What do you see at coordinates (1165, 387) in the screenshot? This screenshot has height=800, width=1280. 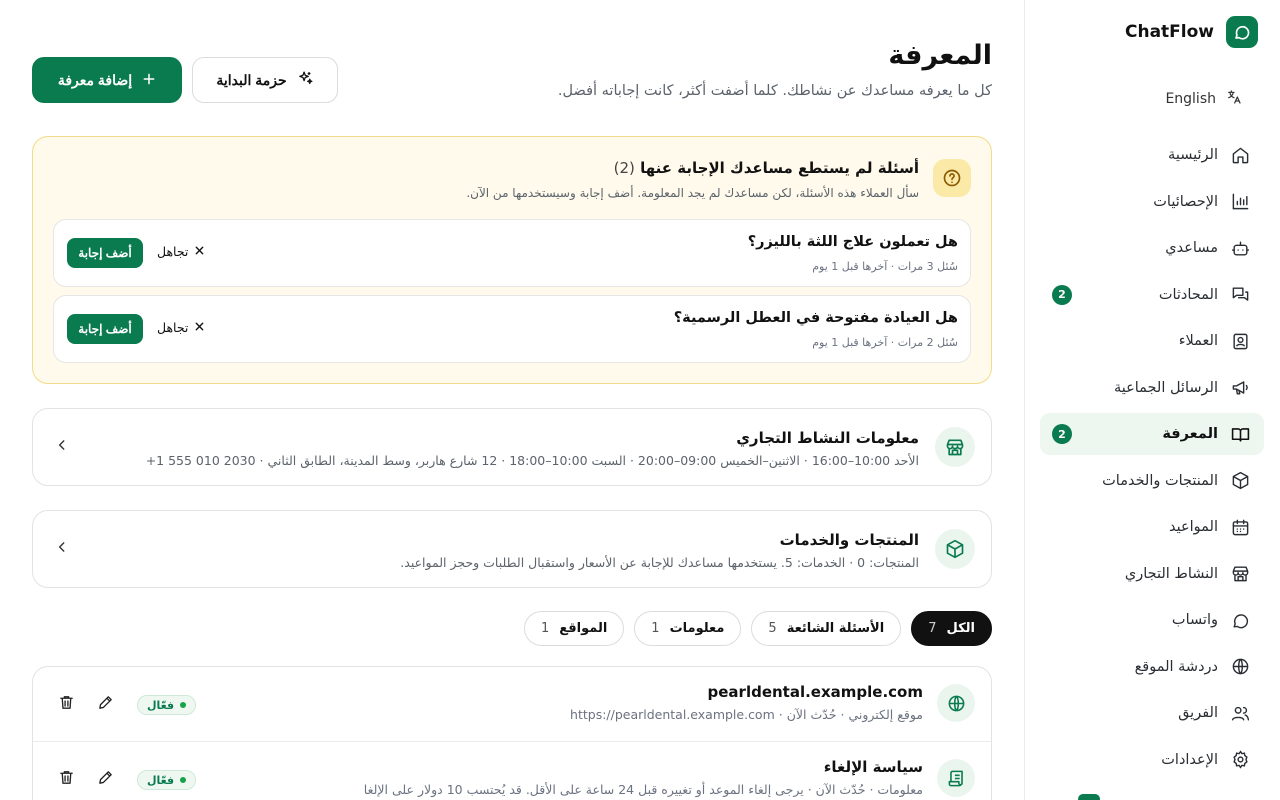 I see `sidebar-item-label: الرسائل الجماعية` at bounding box center [1165, 387].